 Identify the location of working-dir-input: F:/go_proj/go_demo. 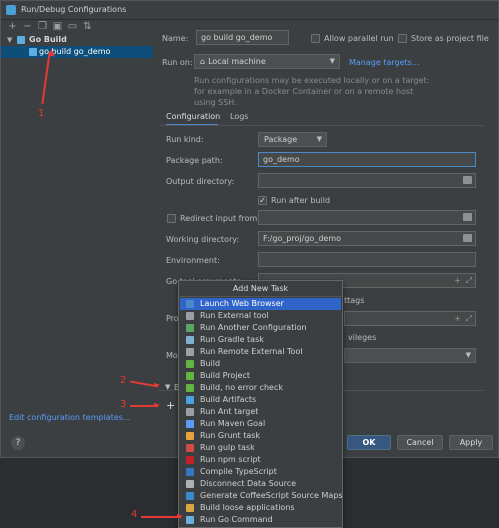
(367, 238).